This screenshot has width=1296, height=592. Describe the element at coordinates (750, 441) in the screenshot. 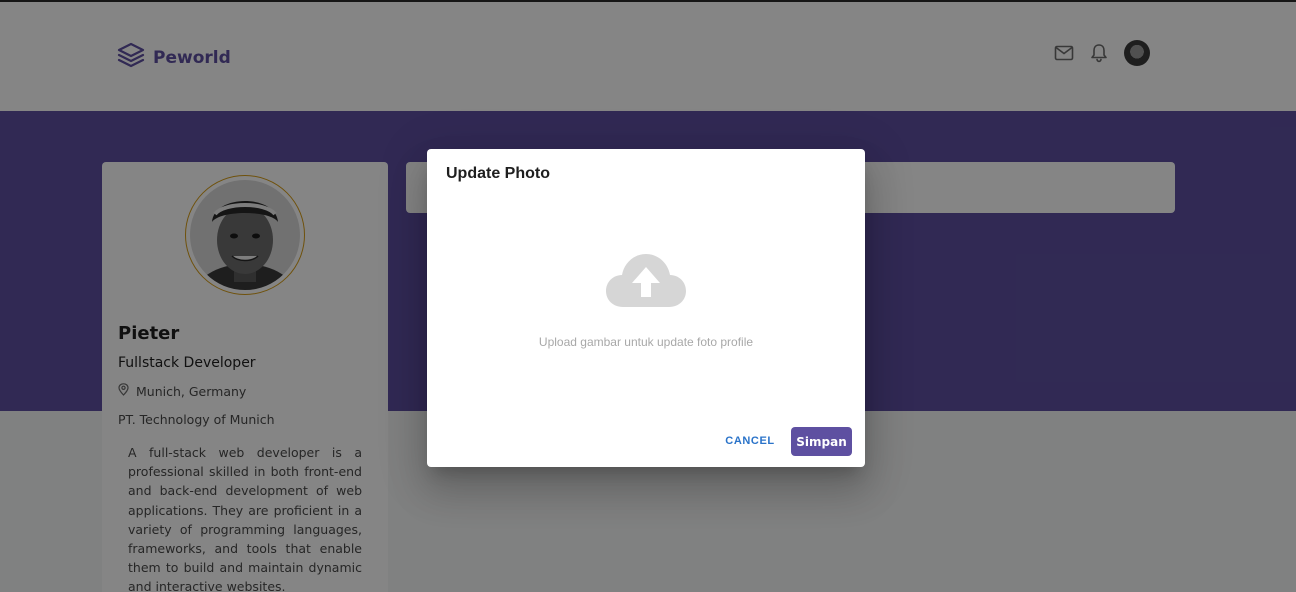

I see `cancel-button: CANCEL` at that location.